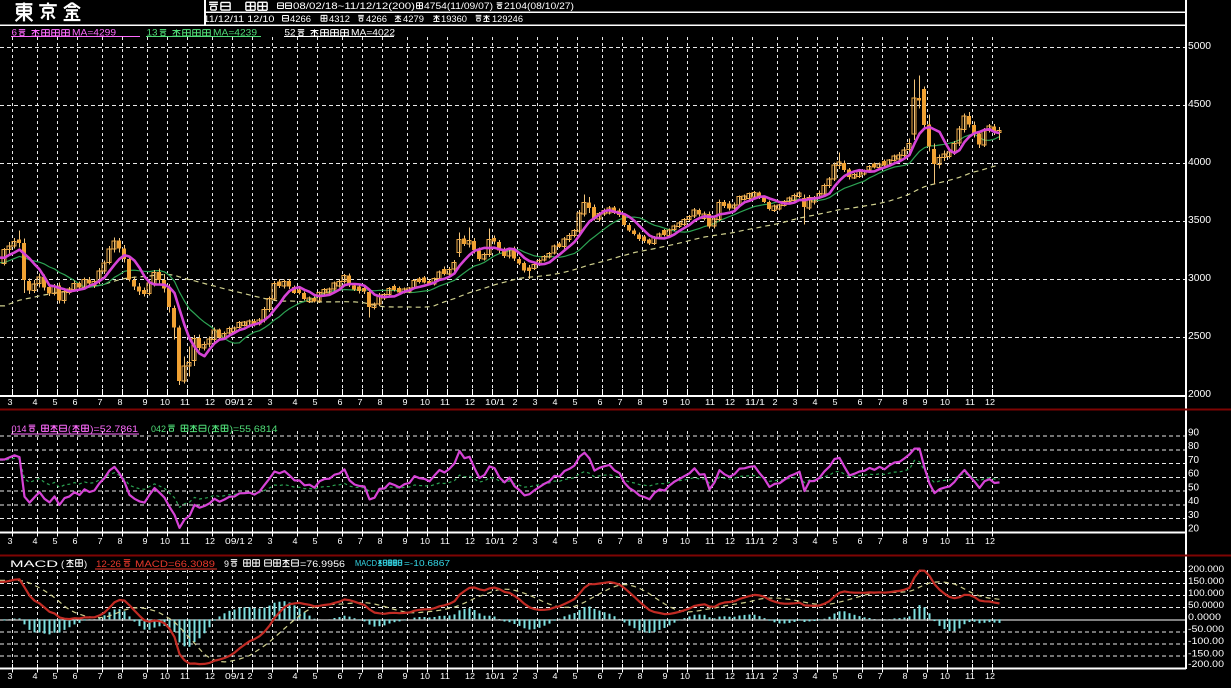  Describe the element at coordinates (373, 33) in the screenshot. I see `svg-text: MA=4022` at that location.